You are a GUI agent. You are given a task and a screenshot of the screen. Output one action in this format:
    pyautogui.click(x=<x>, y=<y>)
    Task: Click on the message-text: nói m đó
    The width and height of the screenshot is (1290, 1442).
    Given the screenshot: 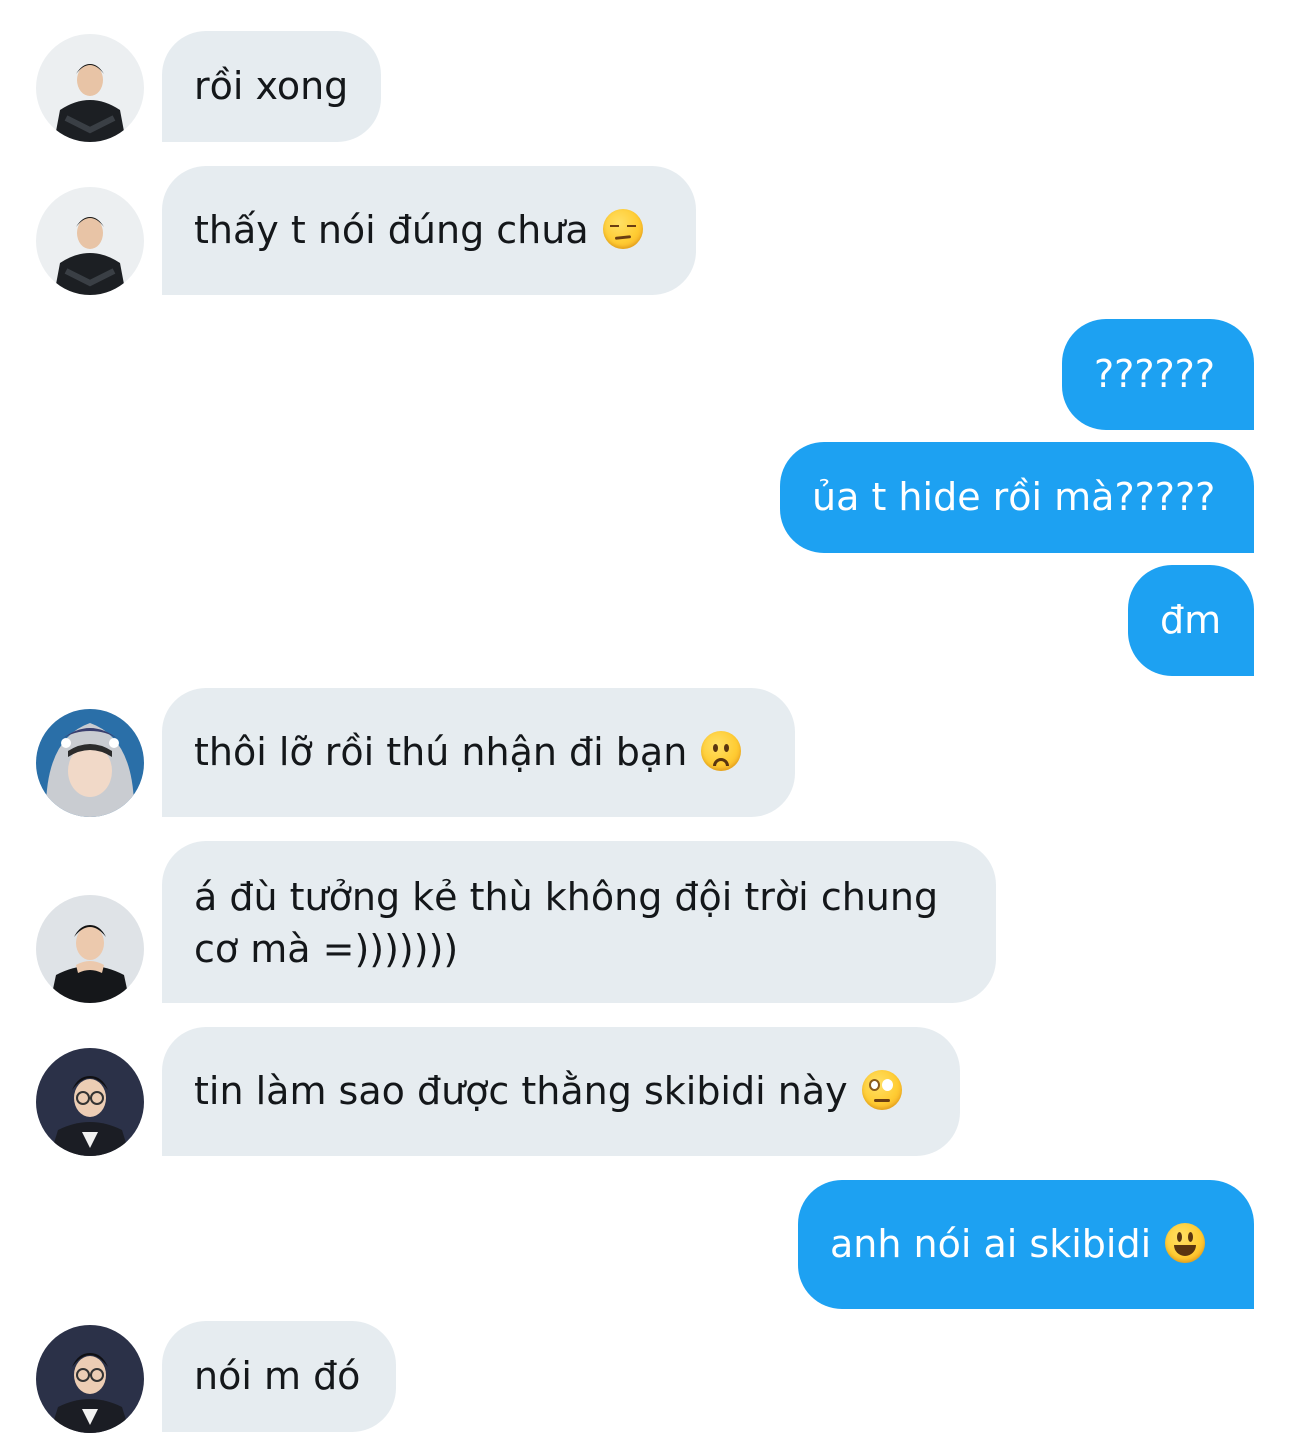 What is the action you would take?
    pyautogui.click(x=277, y=1376)
    